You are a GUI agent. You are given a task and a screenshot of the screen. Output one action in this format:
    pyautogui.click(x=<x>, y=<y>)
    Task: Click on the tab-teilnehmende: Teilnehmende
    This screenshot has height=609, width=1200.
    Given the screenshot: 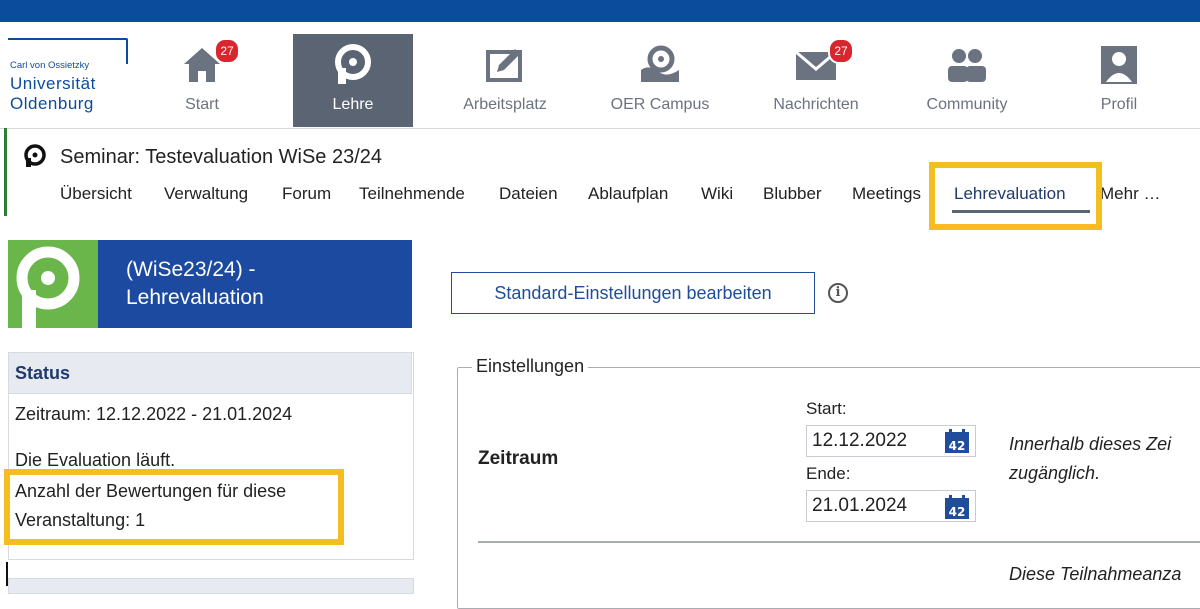 What is the action you would take?
    pyautogui.click(x=412, y=194)
    